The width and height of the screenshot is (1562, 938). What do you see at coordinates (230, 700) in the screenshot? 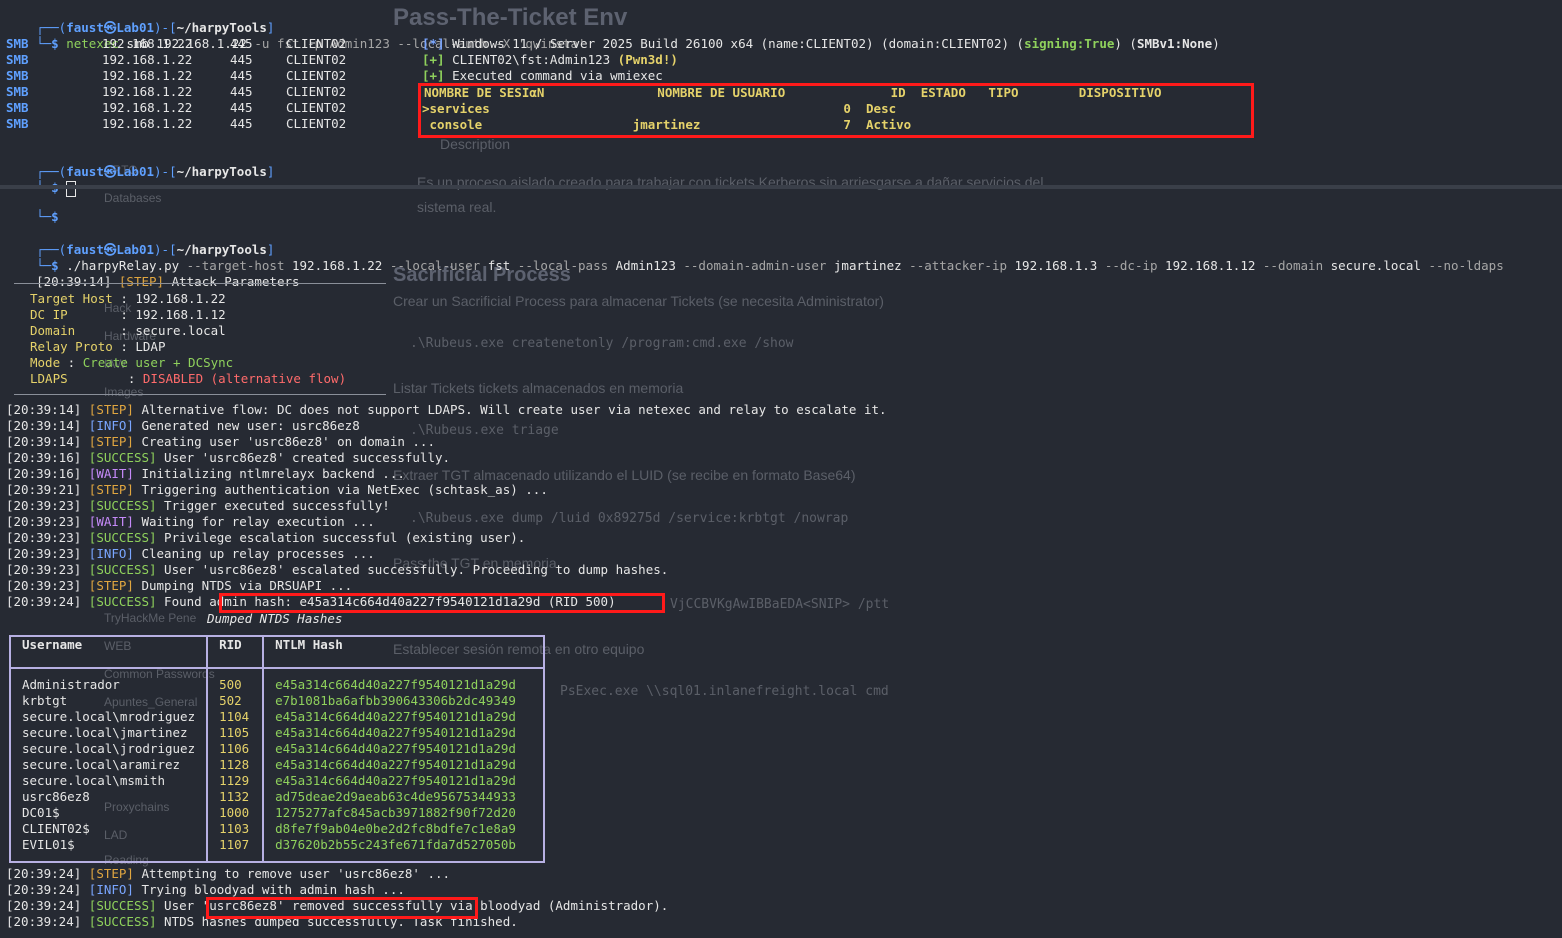
I see `ntds-rid: 502` at bounding box center [230, 700].